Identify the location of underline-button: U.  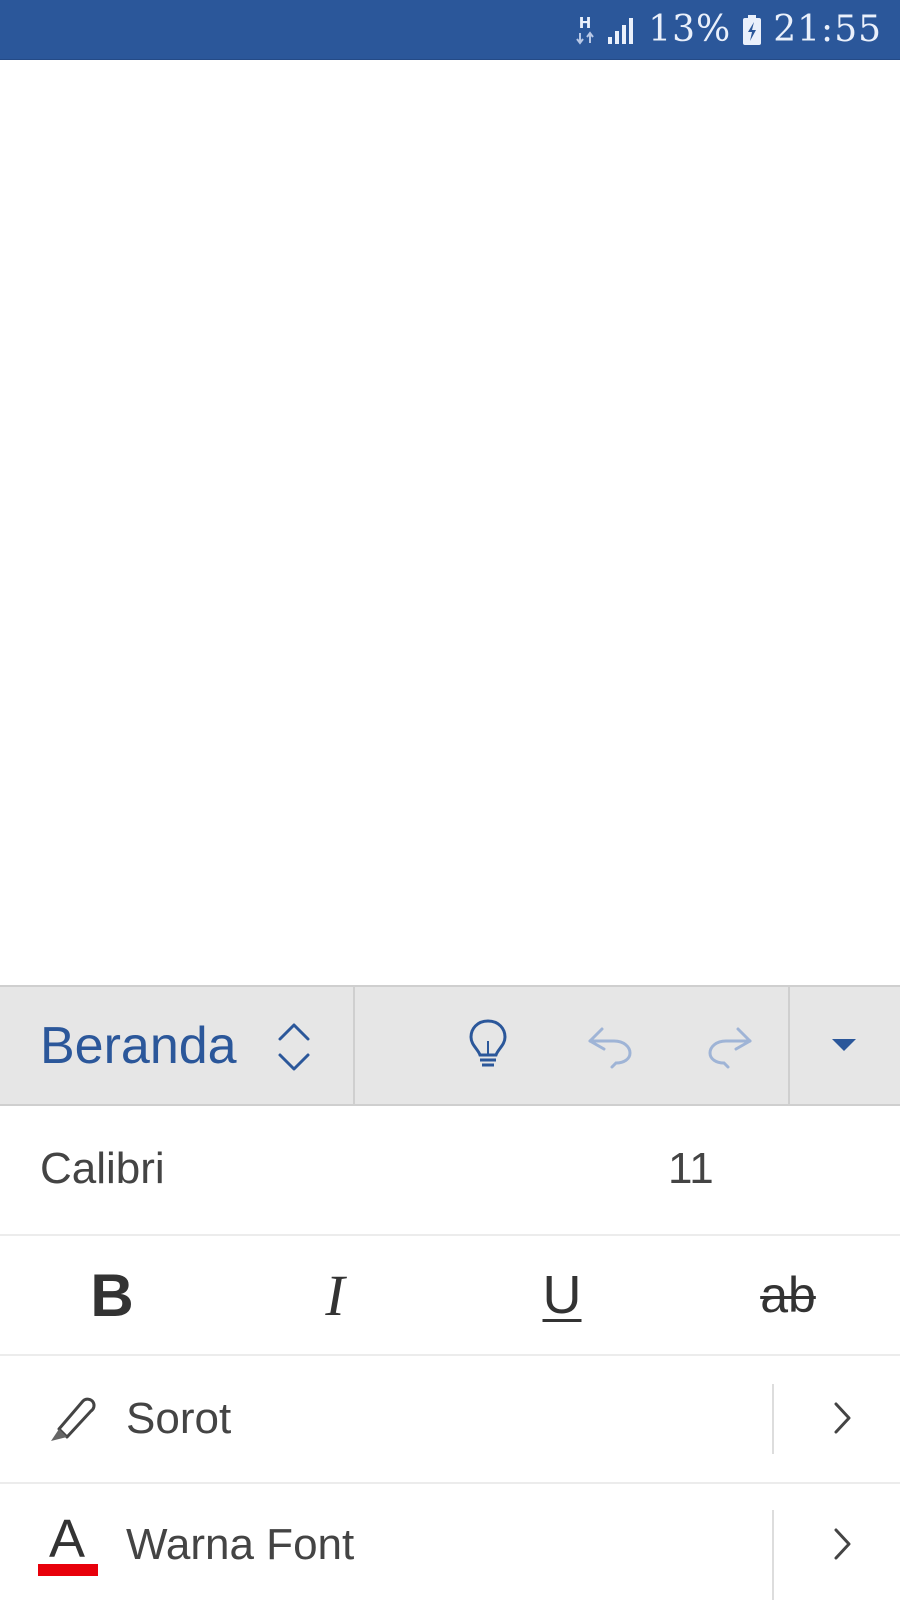
(562, 1295).